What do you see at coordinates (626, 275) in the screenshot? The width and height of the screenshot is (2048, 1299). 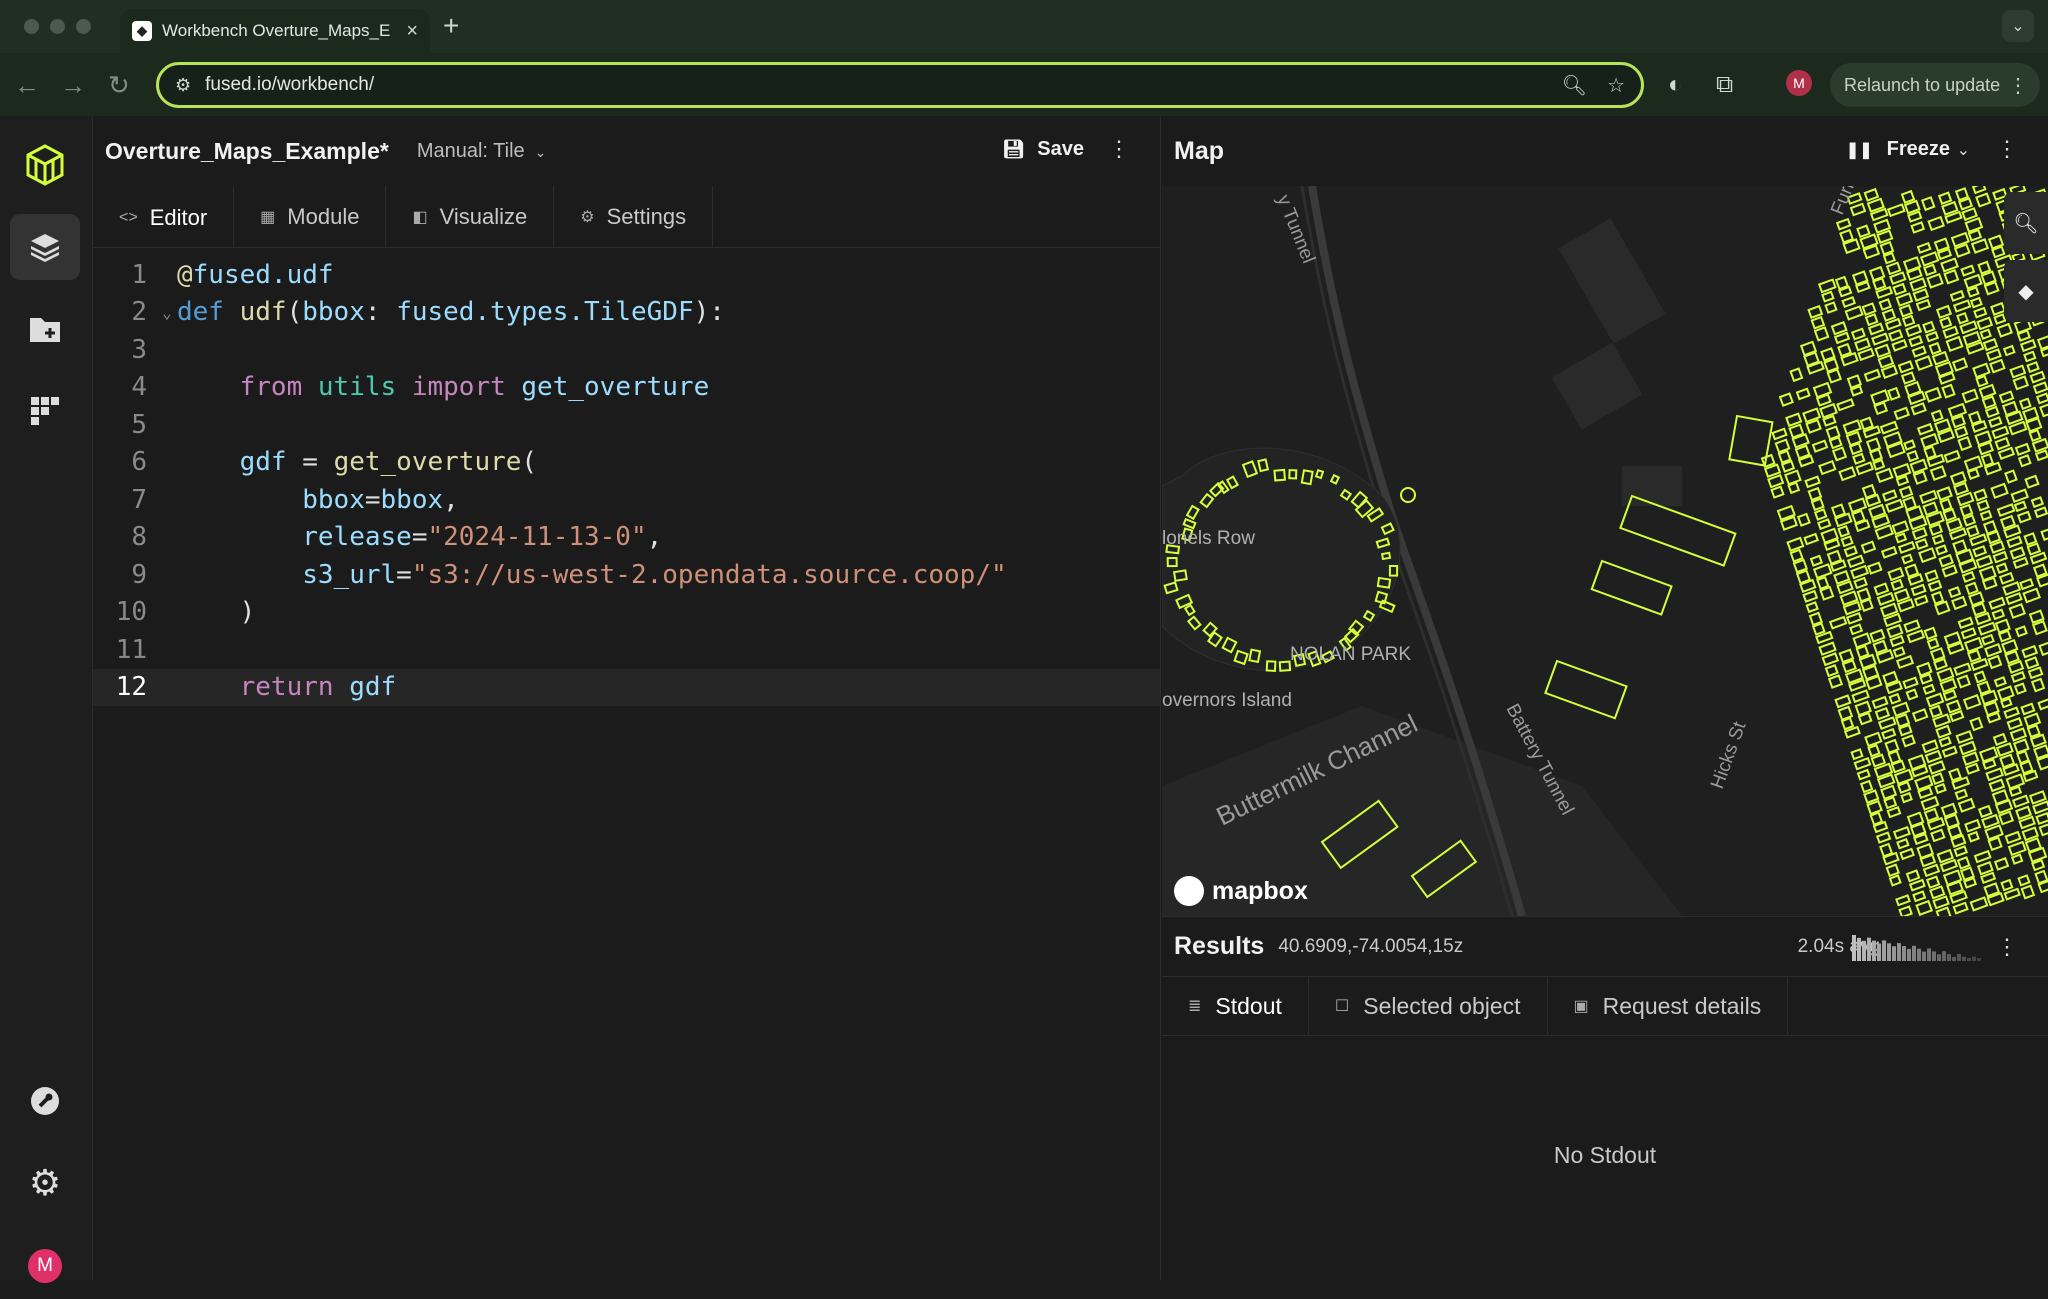 I see `code-line: 1 @fused.udf` at bounding box center [626, 275].